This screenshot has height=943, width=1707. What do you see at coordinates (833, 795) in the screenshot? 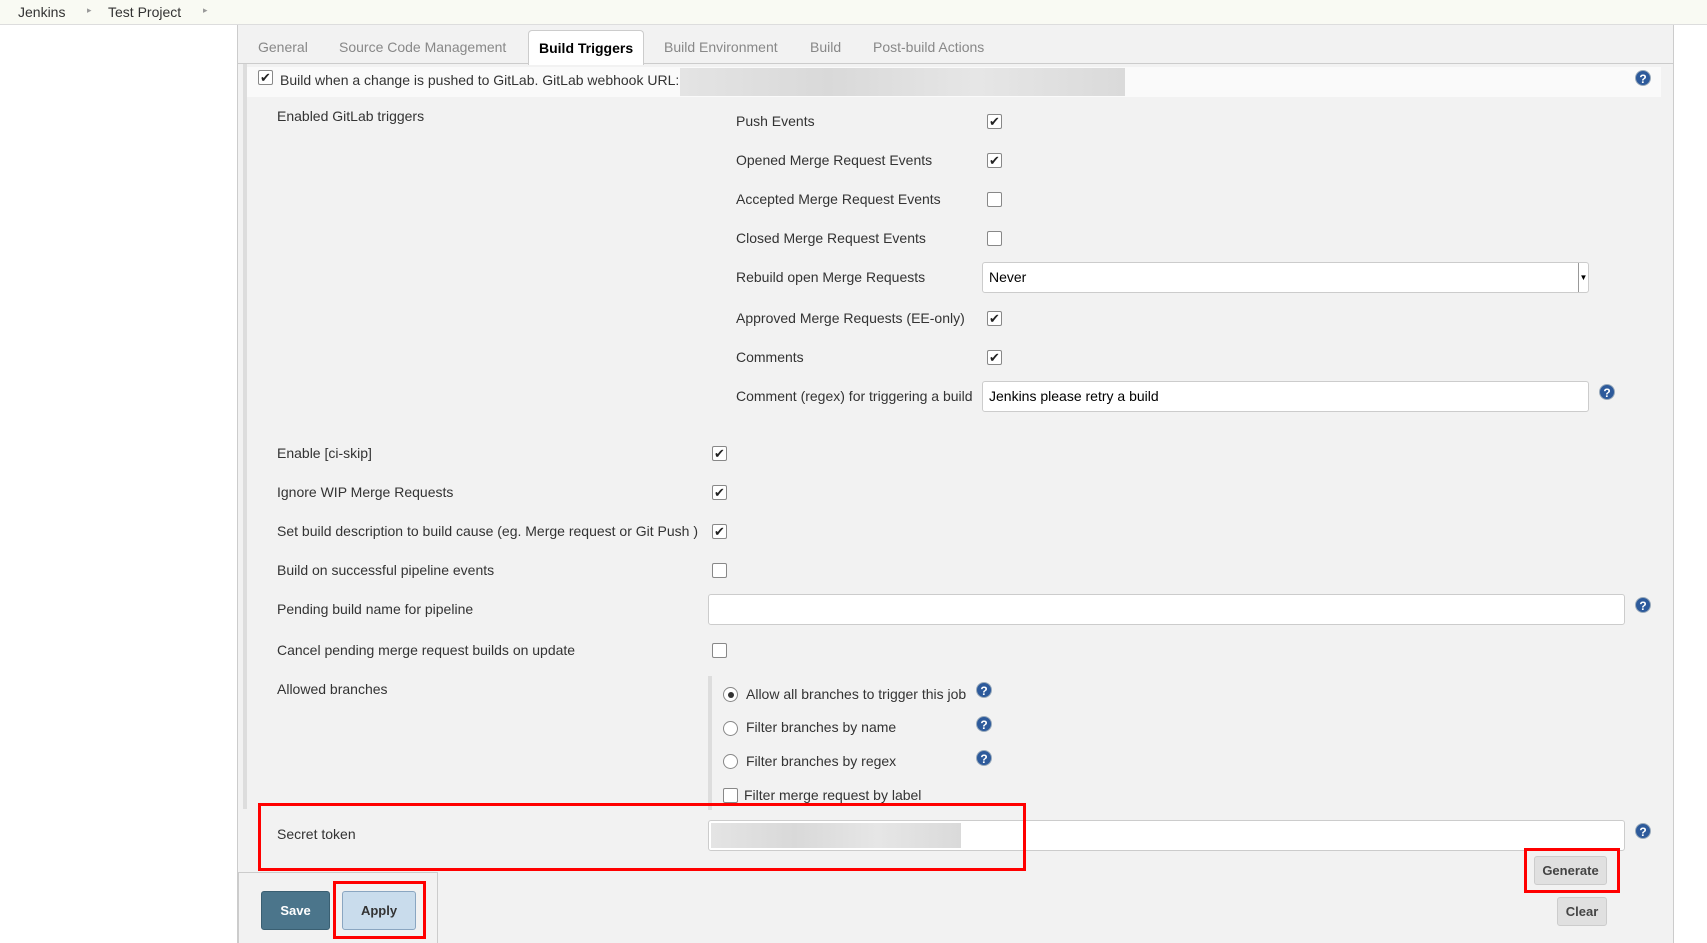
I see `filter-by-label-label: Filter merge request by label` at bounding box center [833, 795].